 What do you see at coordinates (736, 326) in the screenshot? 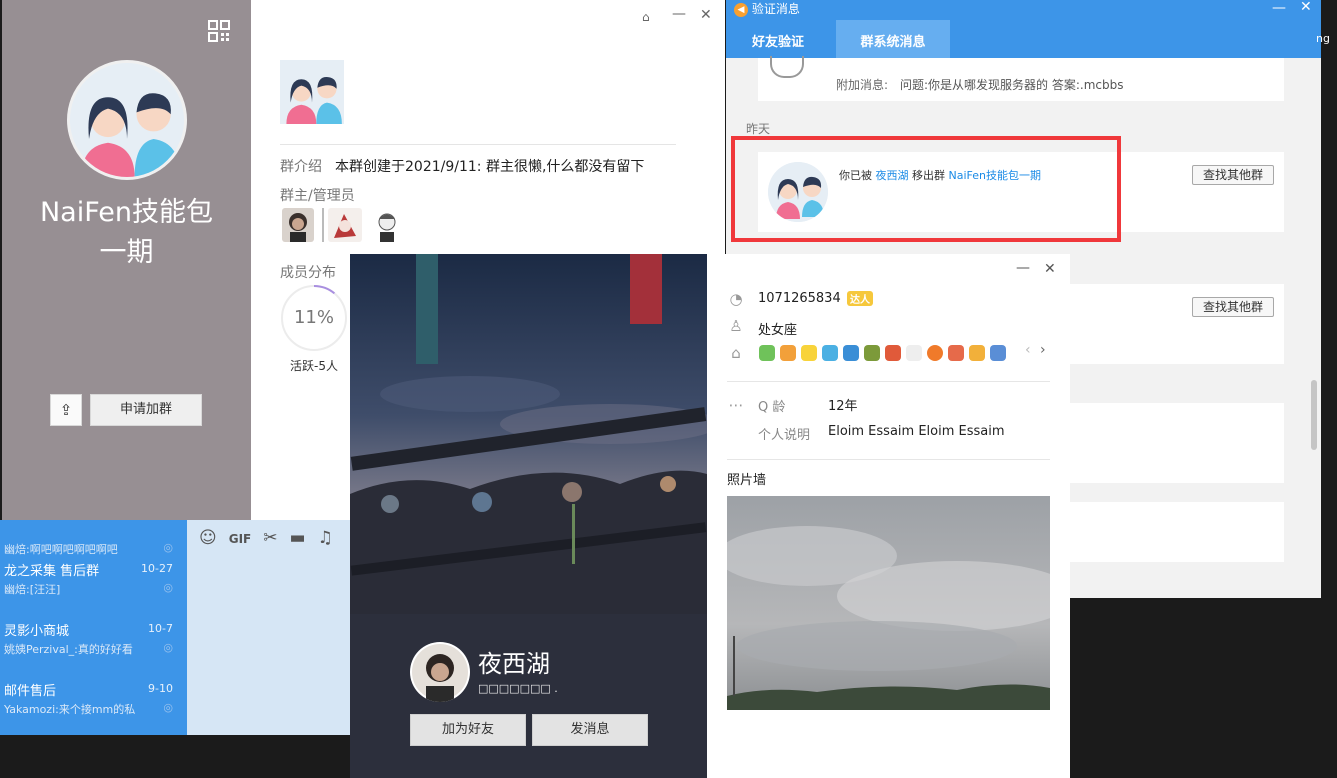
I see `person-icon: ♙` at bounding box center [736, 326].